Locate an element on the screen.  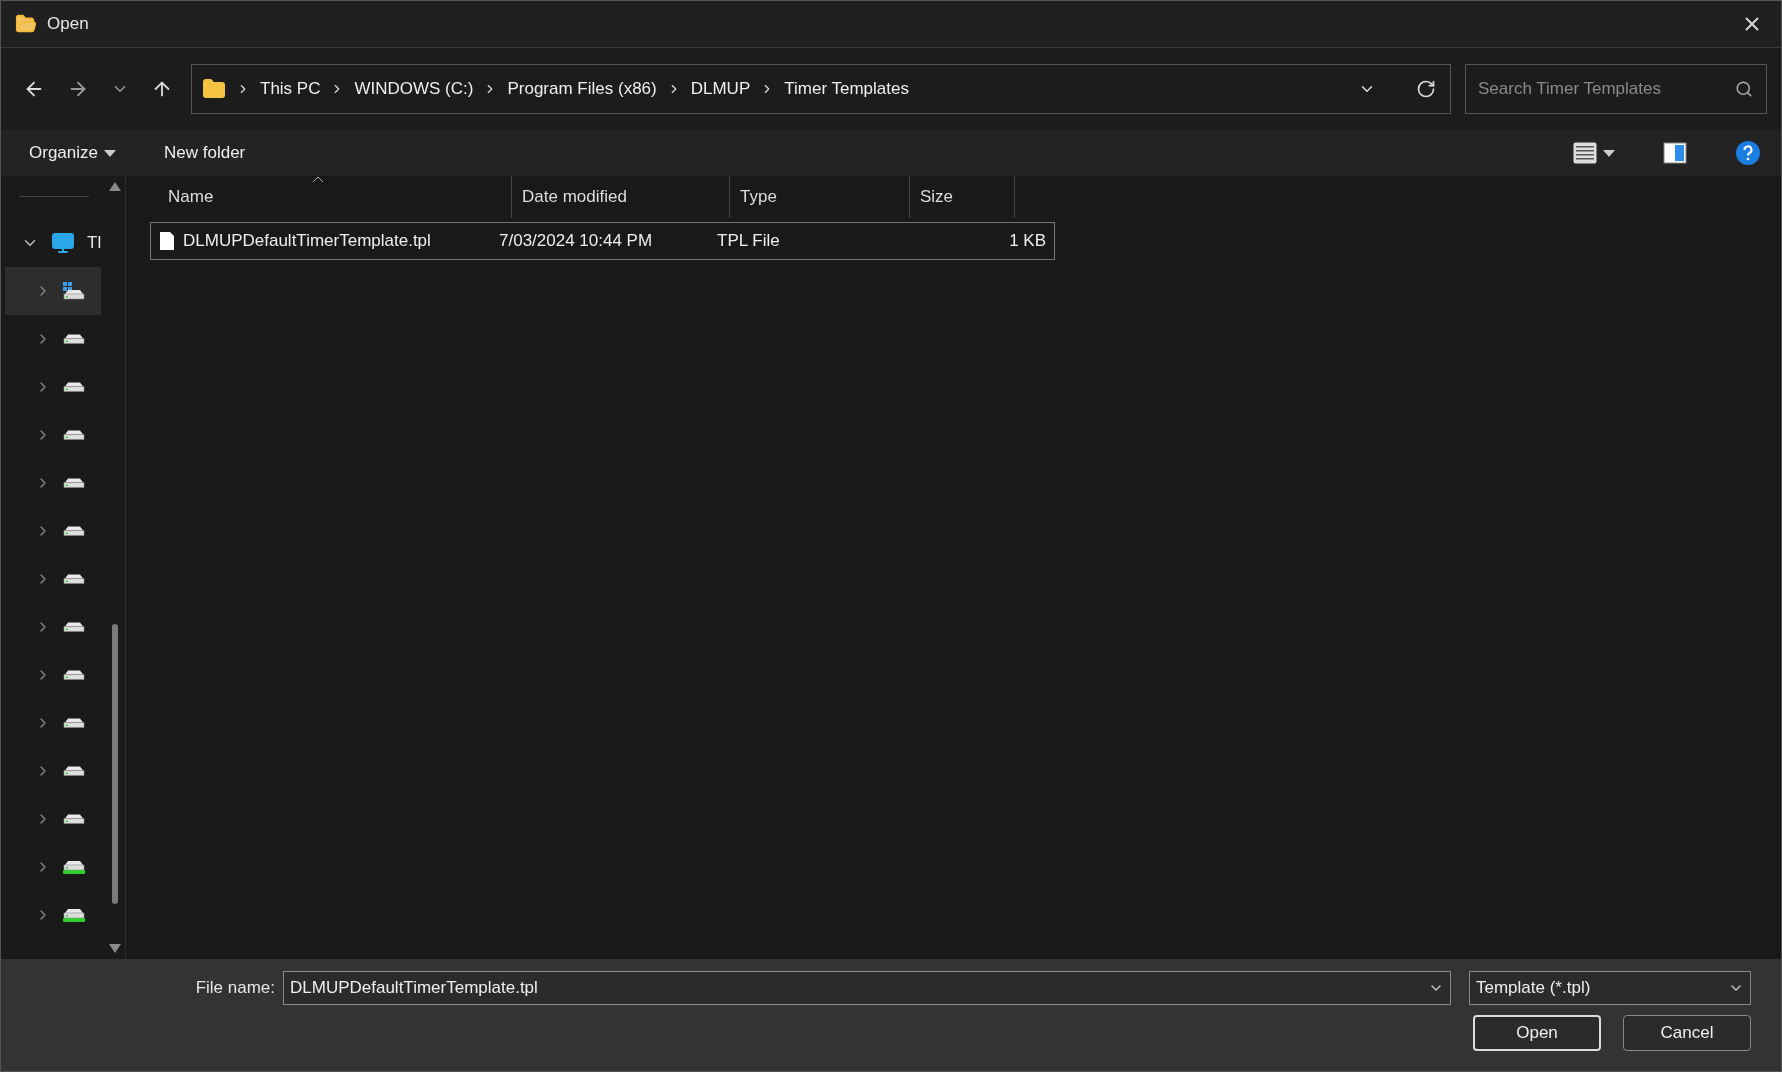
column-header: Type is located at coordinates (820, 197).